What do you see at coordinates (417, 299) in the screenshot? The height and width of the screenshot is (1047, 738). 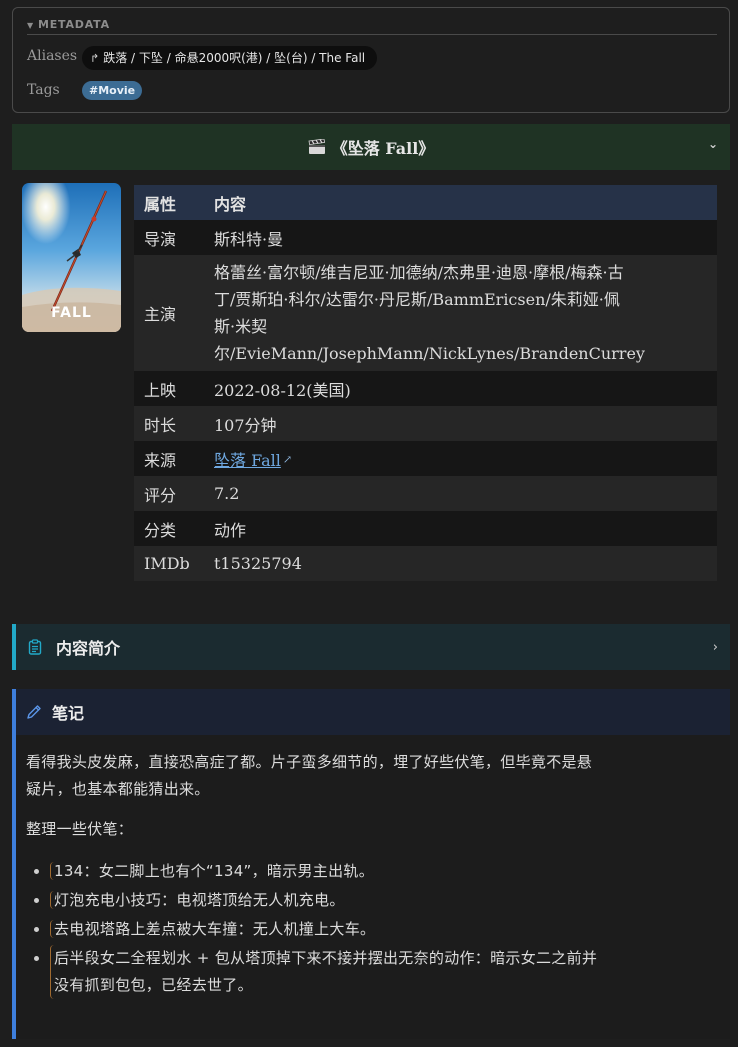 I see `cast-line: 丁/贾斯珀·科尔/达雷尔·丹尼斯/BammEricsen/朱莉娅·佩` at bounding box center [417, 299].